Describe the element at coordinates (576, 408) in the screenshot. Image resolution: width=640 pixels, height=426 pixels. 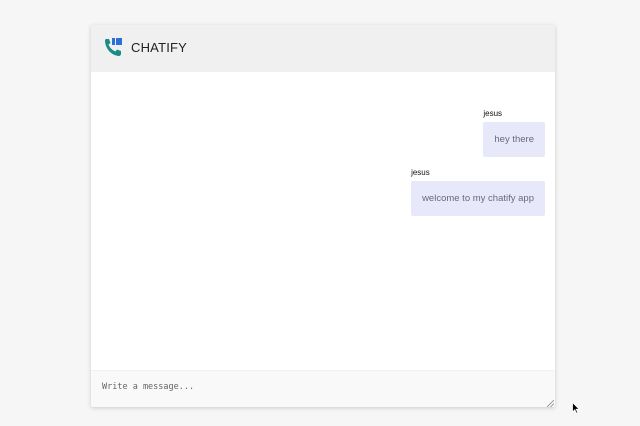
I see `mouse-cursor-icon` at that location.